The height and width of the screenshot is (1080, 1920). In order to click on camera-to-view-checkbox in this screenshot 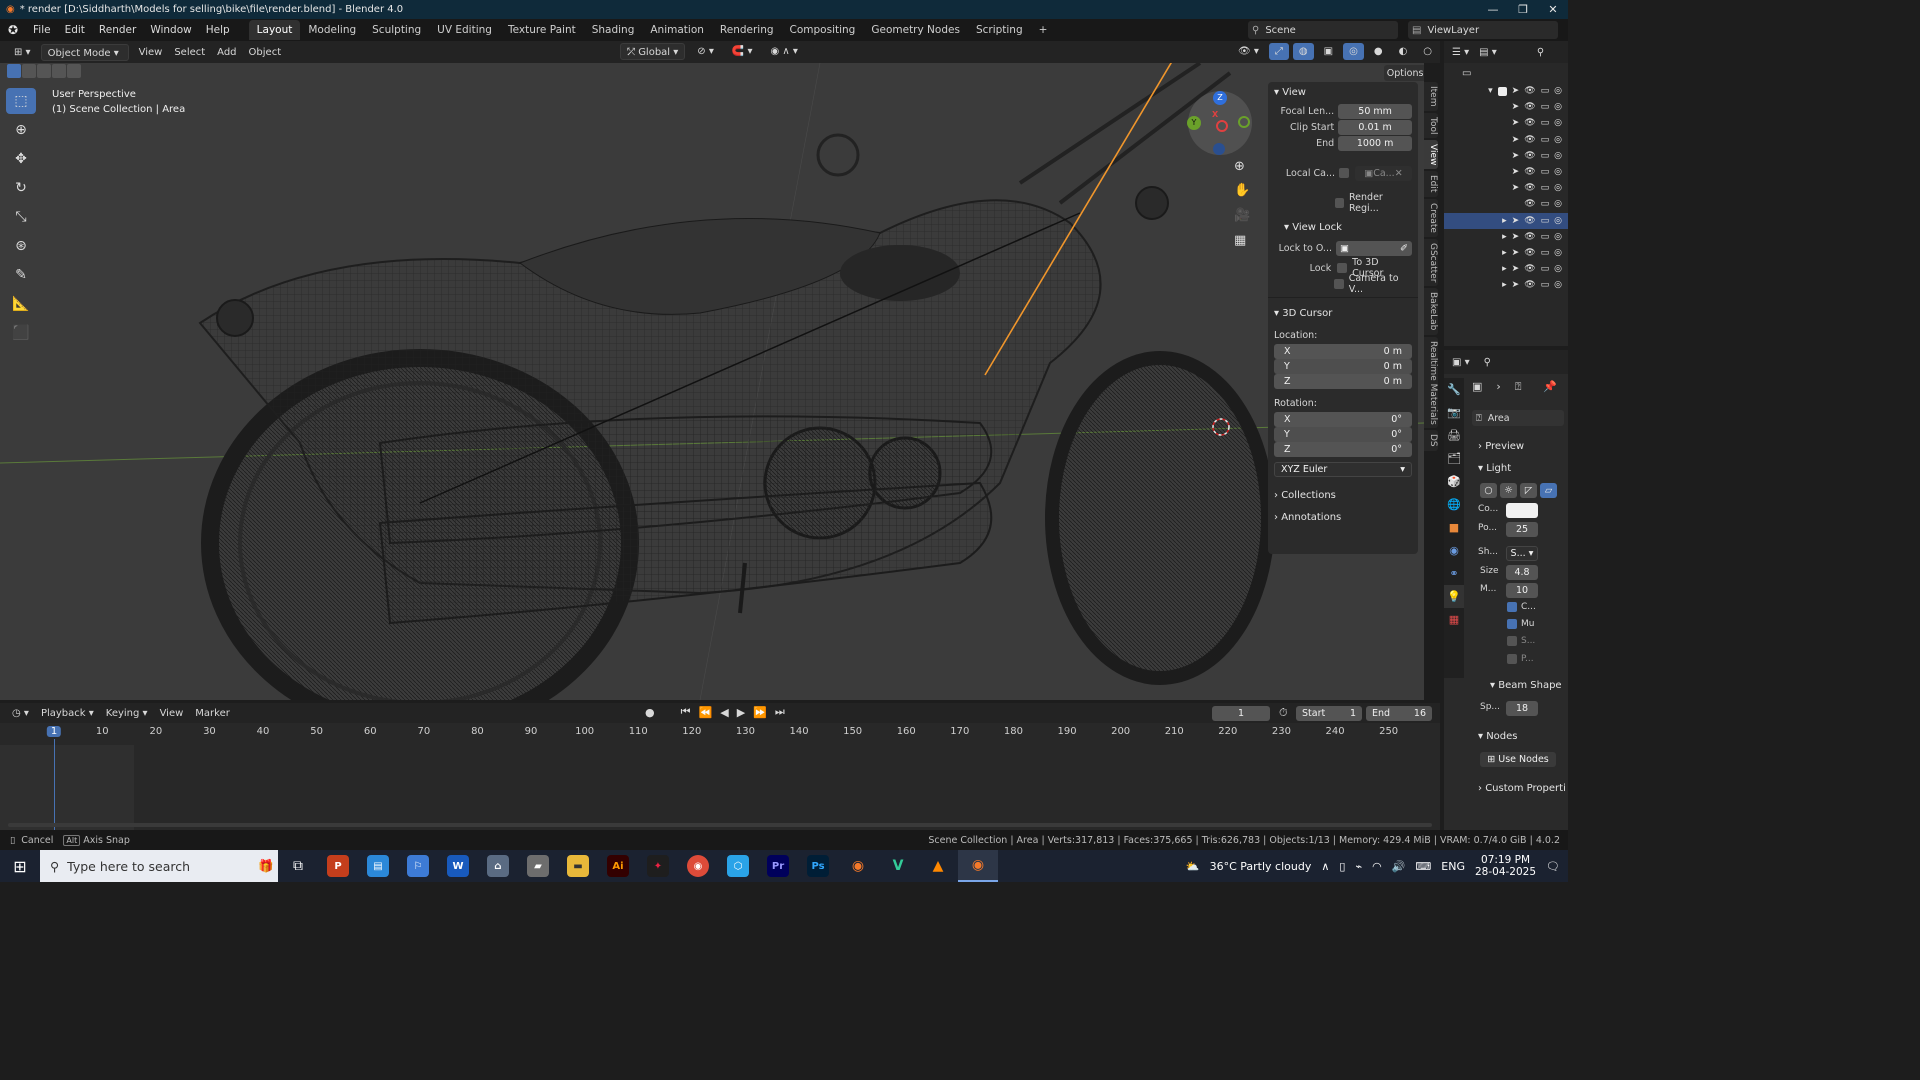, I will do `click(1339, 284)`.